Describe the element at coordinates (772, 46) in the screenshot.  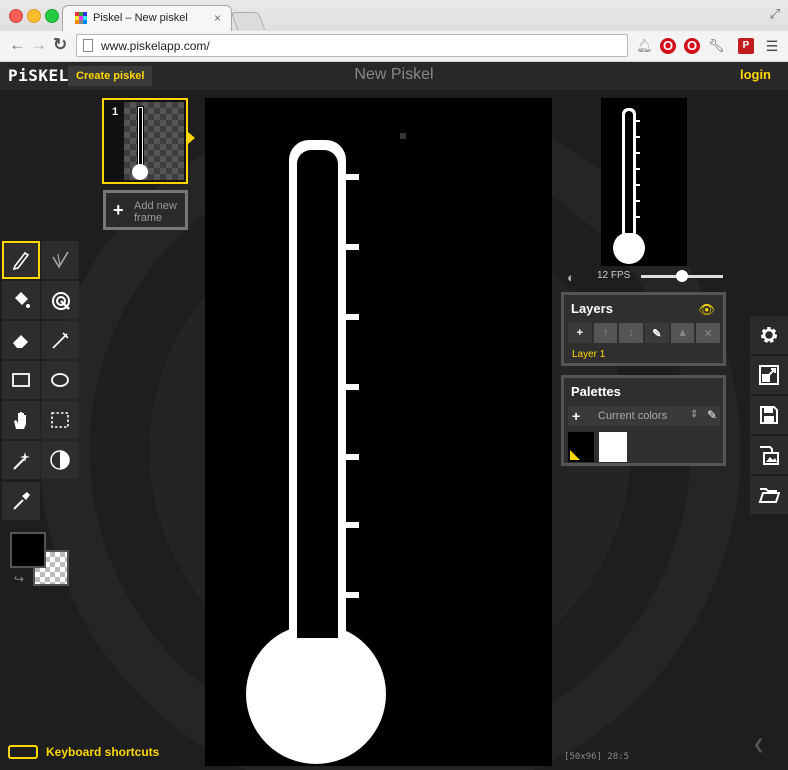
I see `hamburger-menu-icon: ☰` at that location.